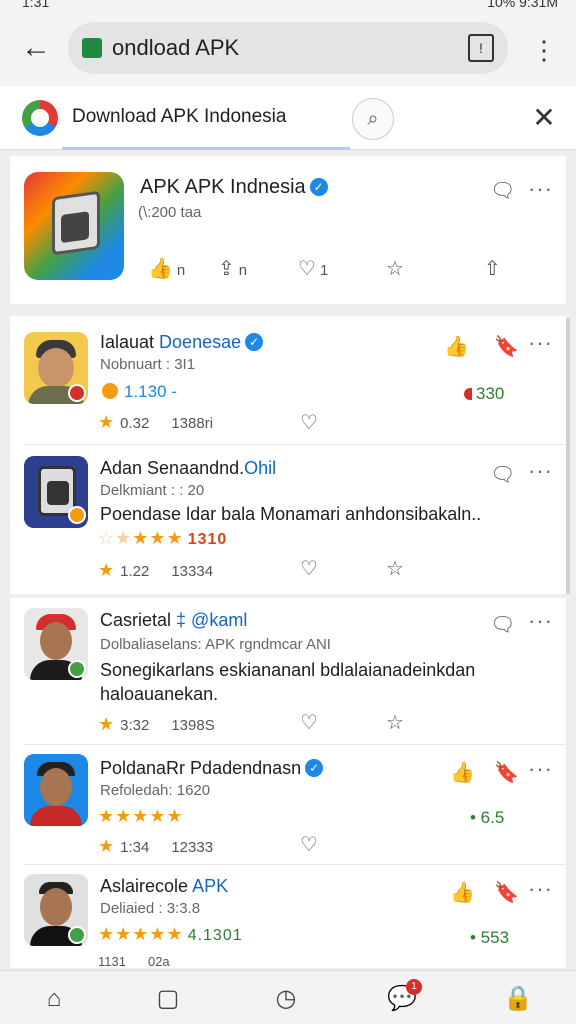 This screenshot has width=576, height=1024. Describe the element at coordinates (156, 422) in the screenshot. I see `item-meta: ★ 0.32 1388ri` at that location.